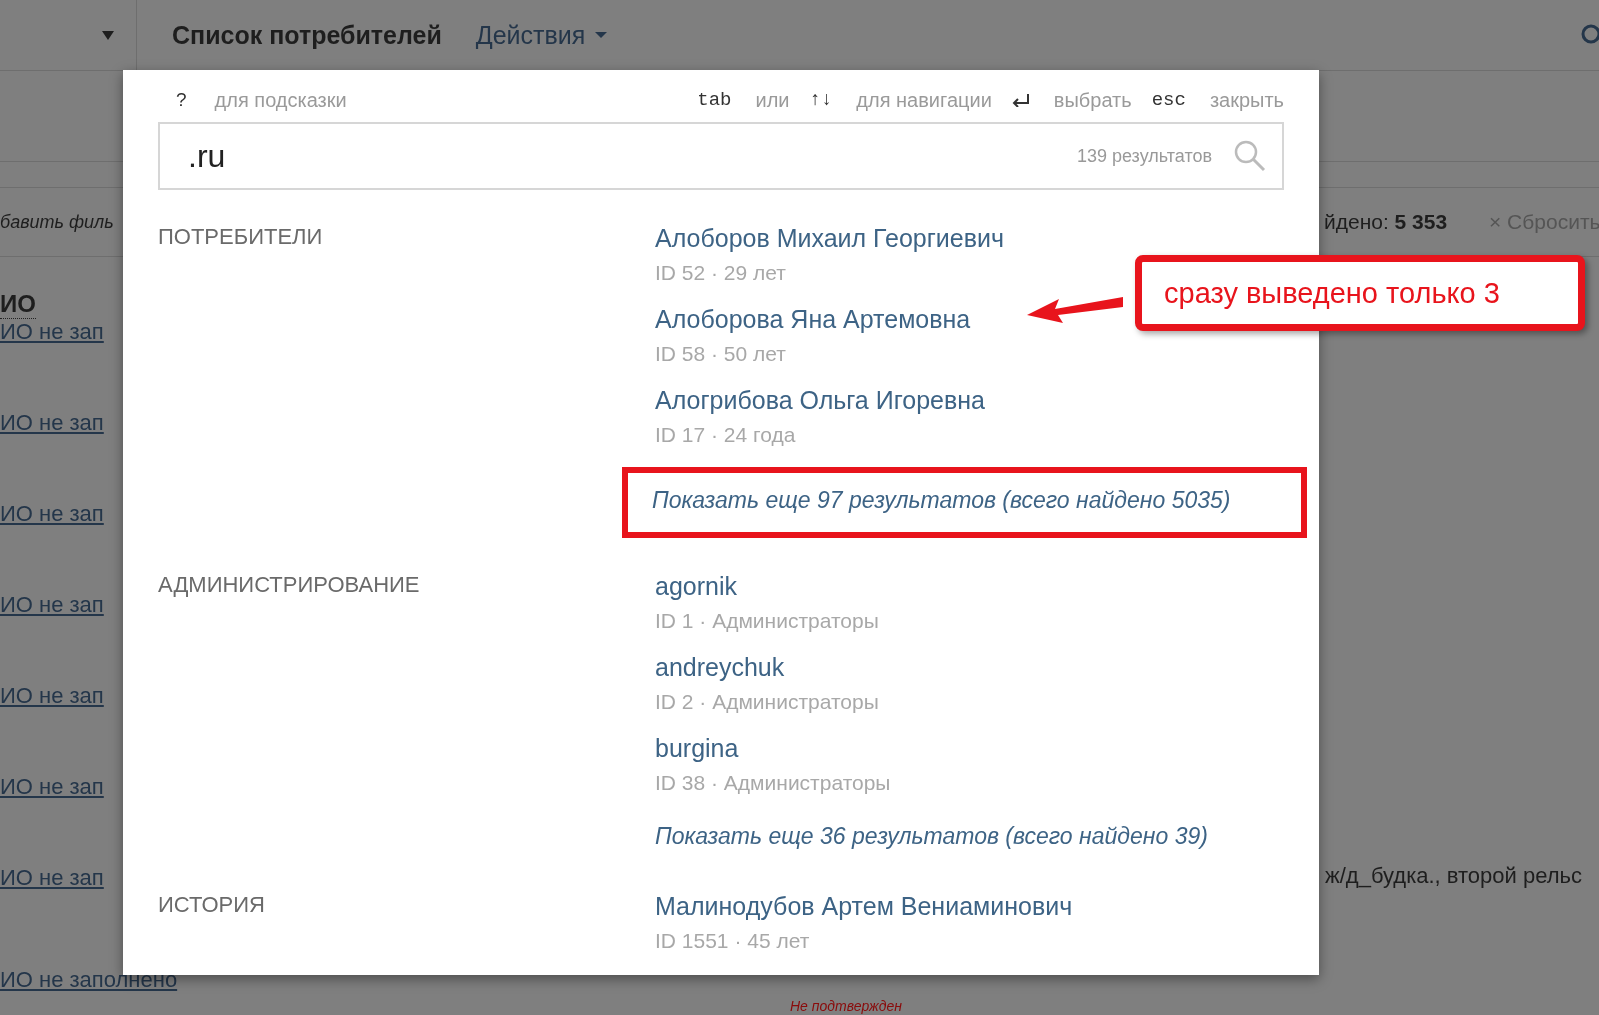  I want to click on shortcut-key: ↑↓, so click(821, 100).